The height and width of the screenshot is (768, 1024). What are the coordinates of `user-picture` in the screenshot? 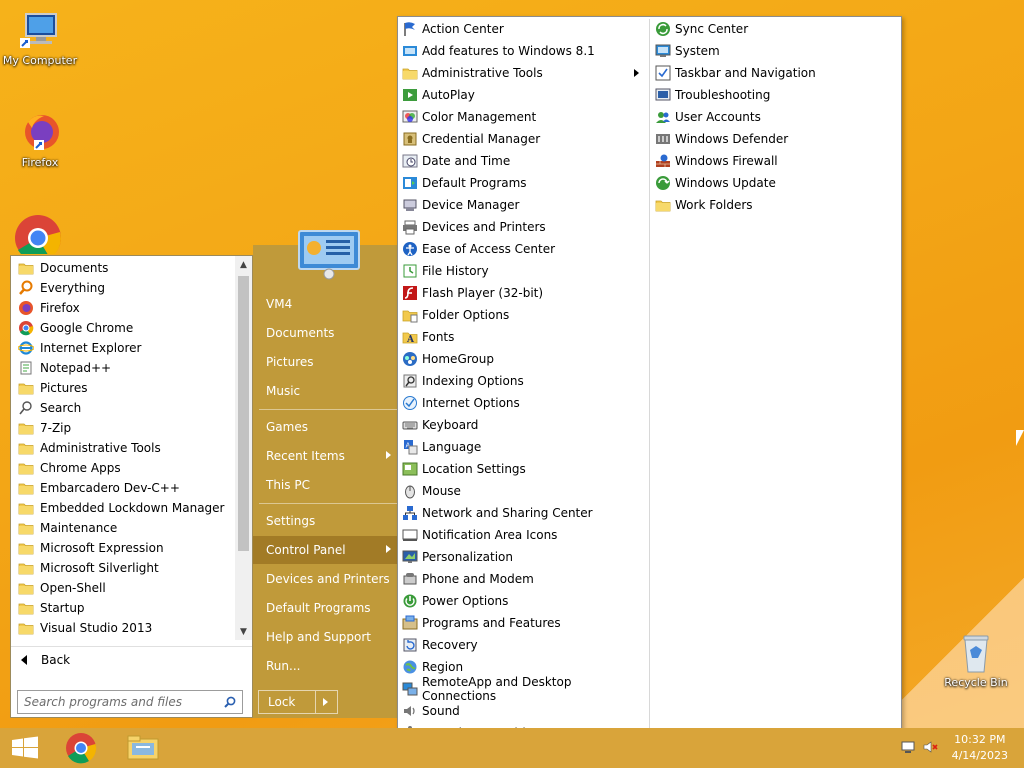 It's located at (329, 255).